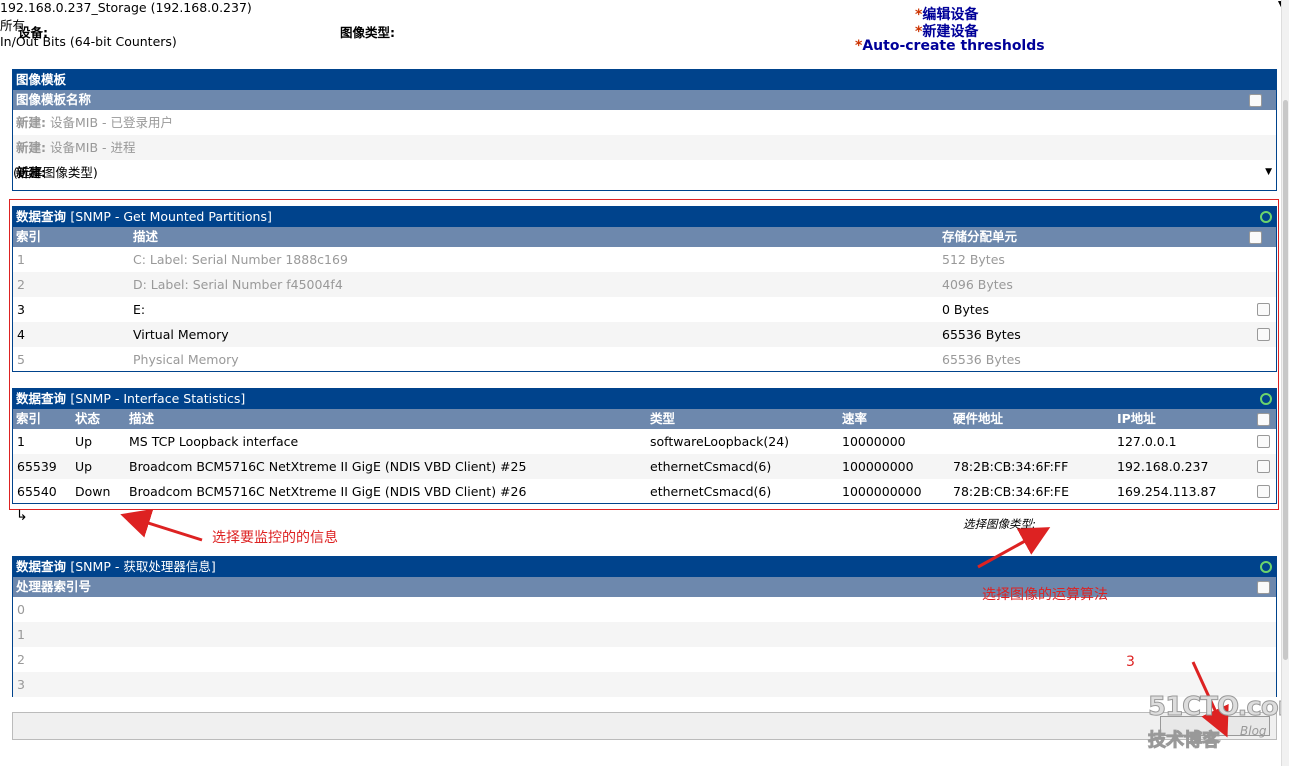  I want to click on scrollbar-thumb, so click(1285, 380).